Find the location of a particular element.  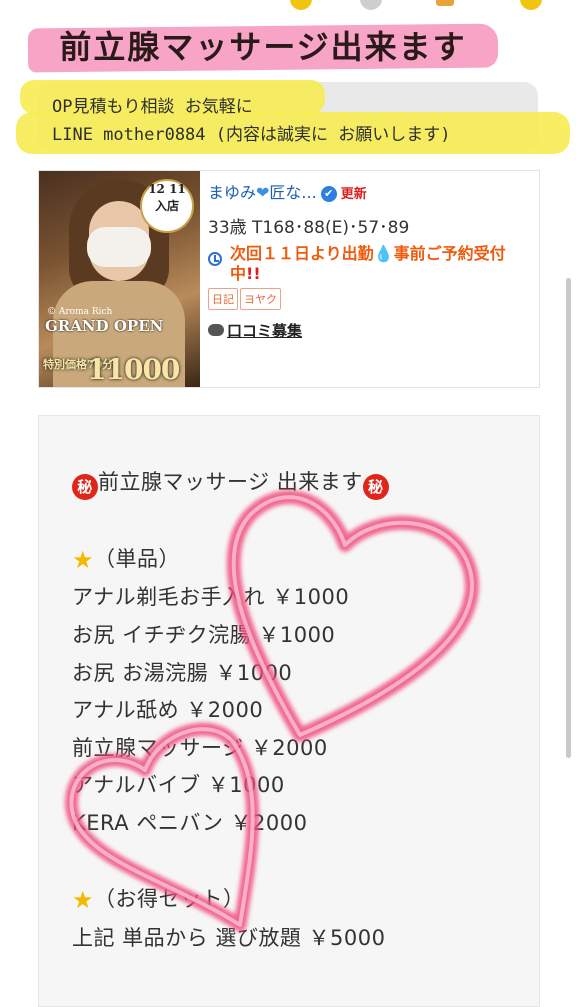

single-header-row: ★（単品） is located at coordinates (126, 558).